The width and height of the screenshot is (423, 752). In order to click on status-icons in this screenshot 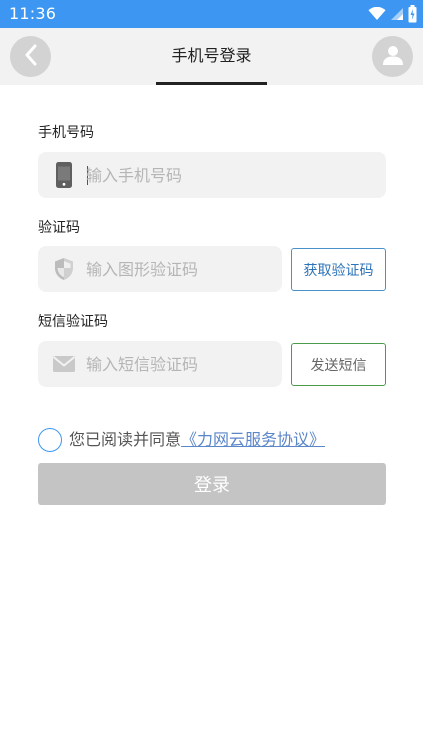, I will do `click(392, 14)`.